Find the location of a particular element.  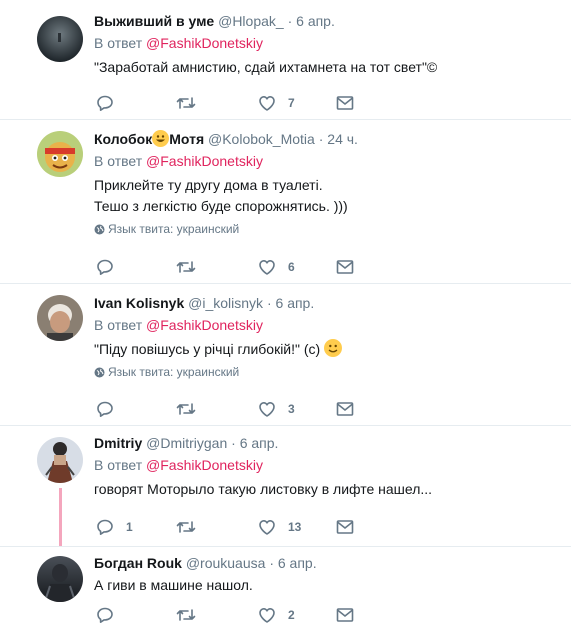

user-handle: @roukuausa is located at coordinates (226, 563).